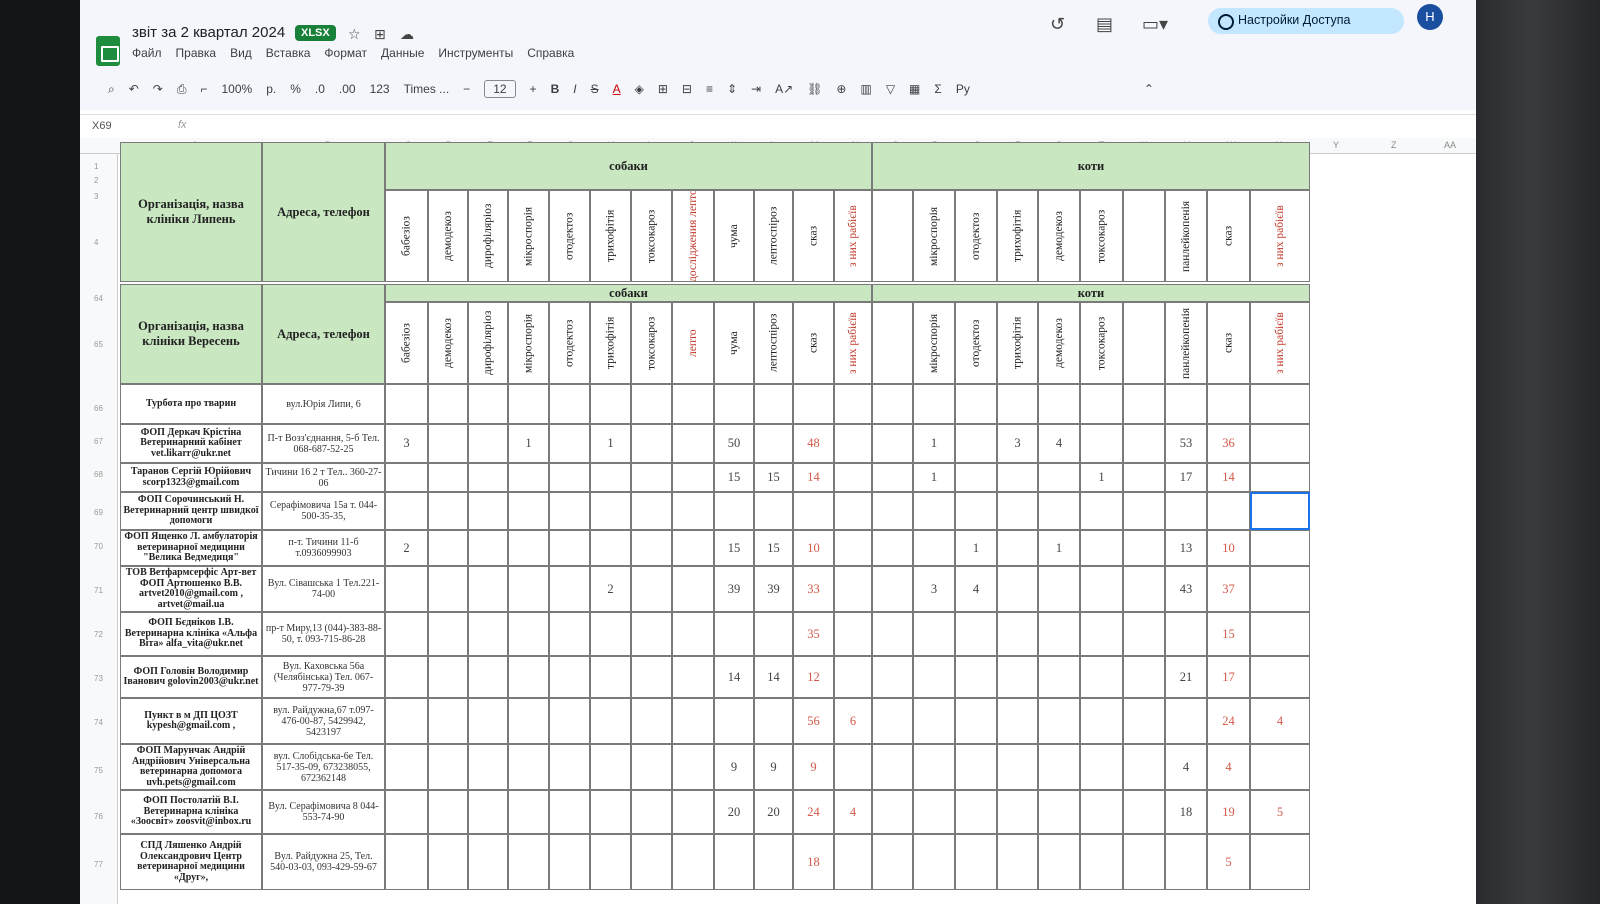 The image size is (1600, 904). Describe the element at coordinates (323, 212) in the screenshot. I see `address-header: Адреса, телефон` at that location.